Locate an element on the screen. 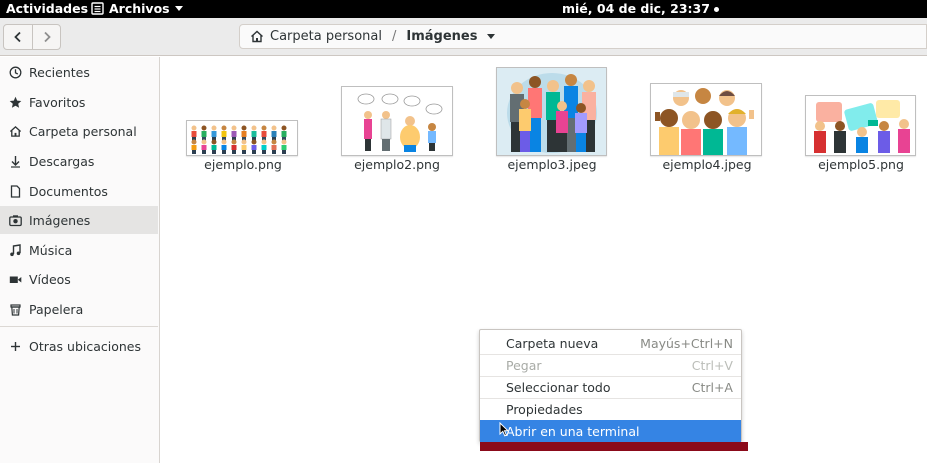 The height and width of the screenshot is (463, 927). sidebar-item-otras-ubicaciones: Otras ubicaciones is located at coordinates (79, 346).